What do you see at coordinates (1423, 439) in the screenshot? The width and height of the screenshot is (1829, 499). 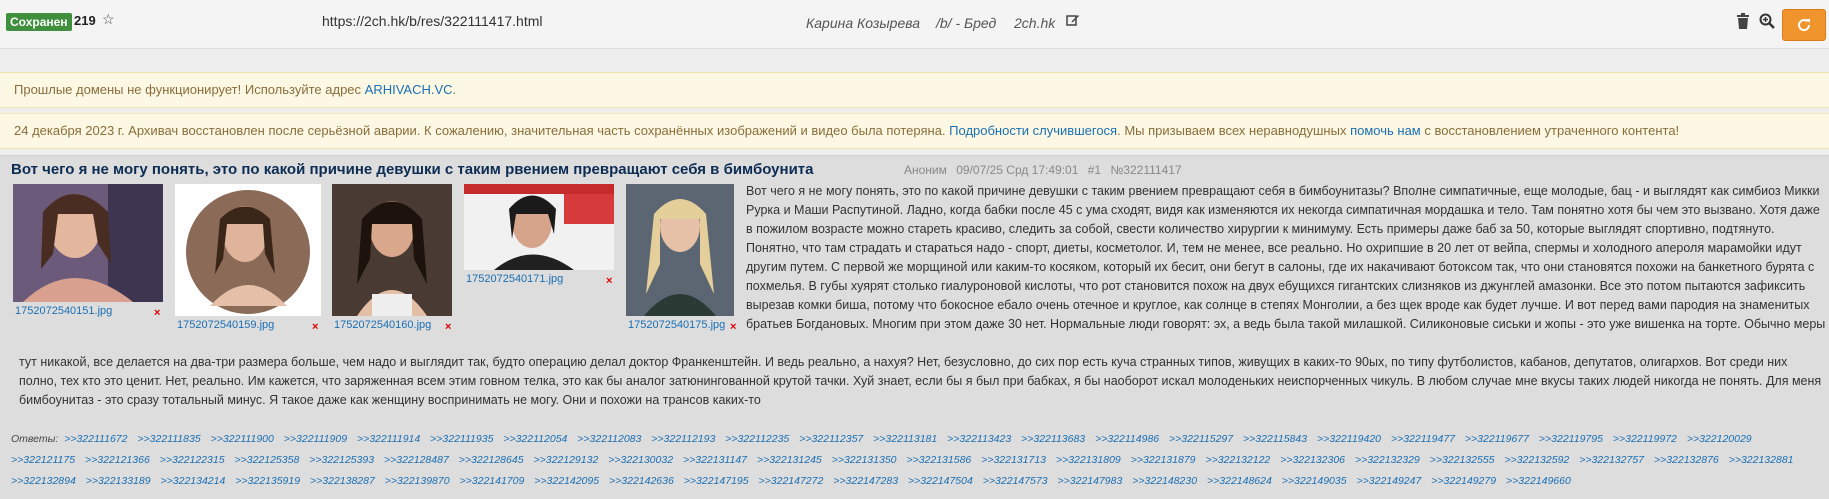 I see `reply-link: >>322119477` at bounding box center [1423, 439].